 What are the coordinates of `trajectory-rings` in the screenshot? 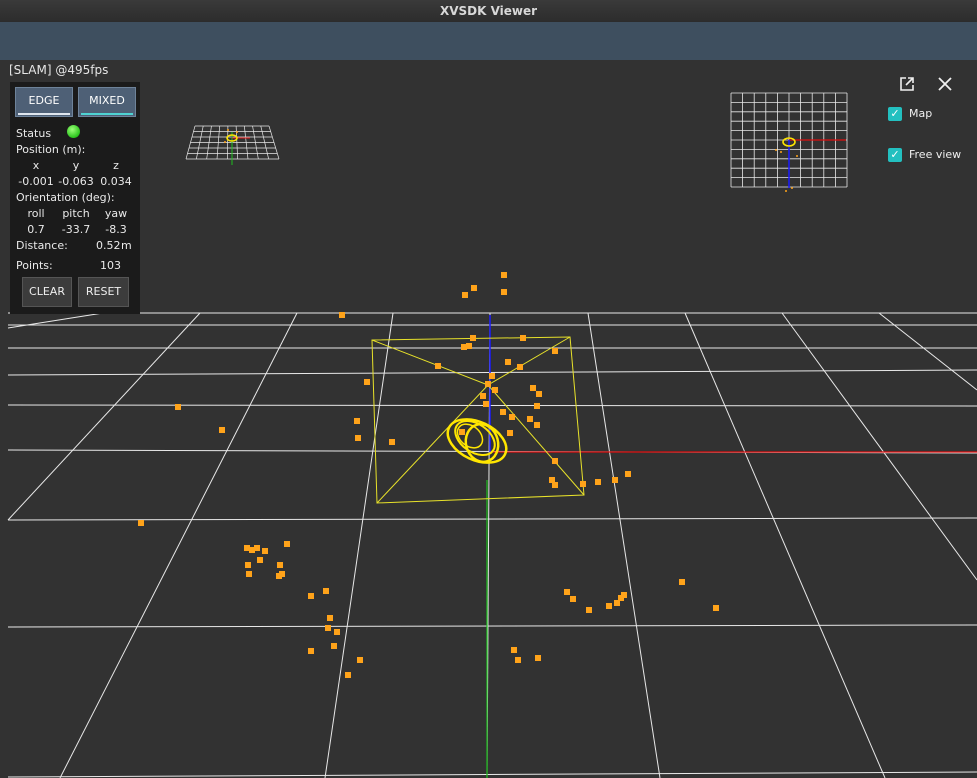 It's located at (477, 441).